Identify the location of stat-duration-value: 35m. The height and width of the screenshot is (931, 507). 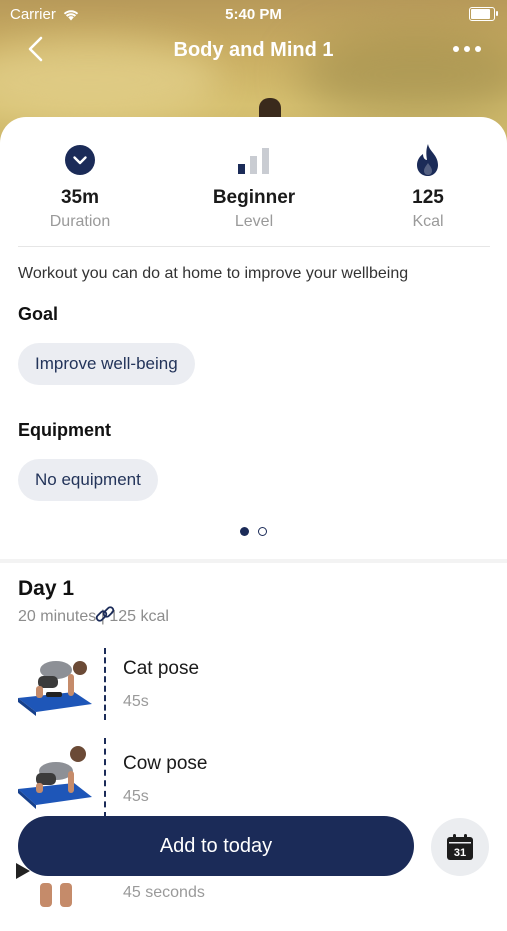
(80, 197).